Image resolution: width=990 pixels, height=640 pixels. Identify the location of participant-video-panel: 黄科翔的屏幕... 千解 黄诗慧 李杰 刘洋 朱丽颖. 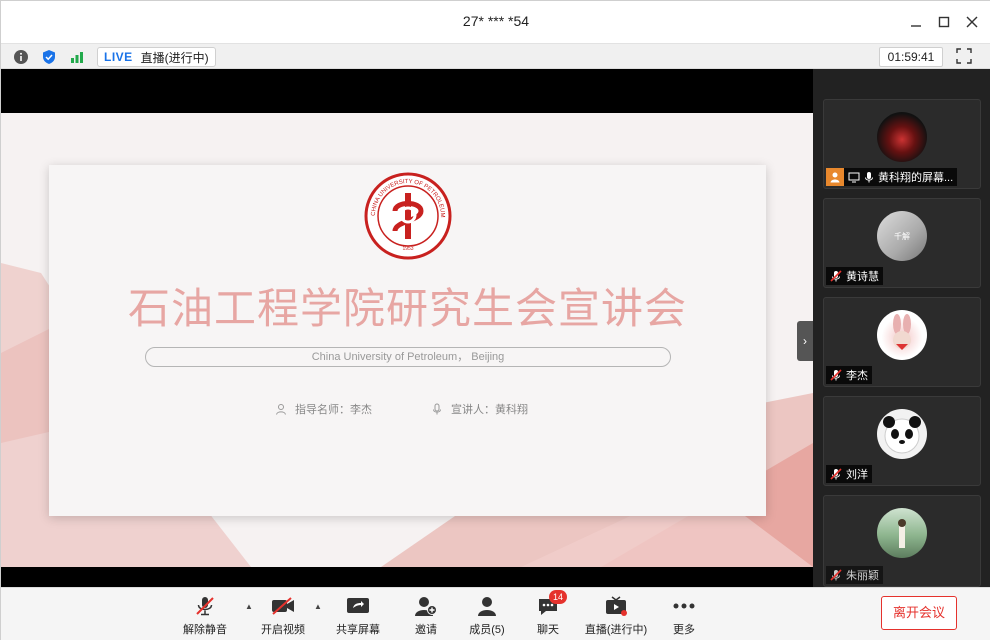
(901, 328).